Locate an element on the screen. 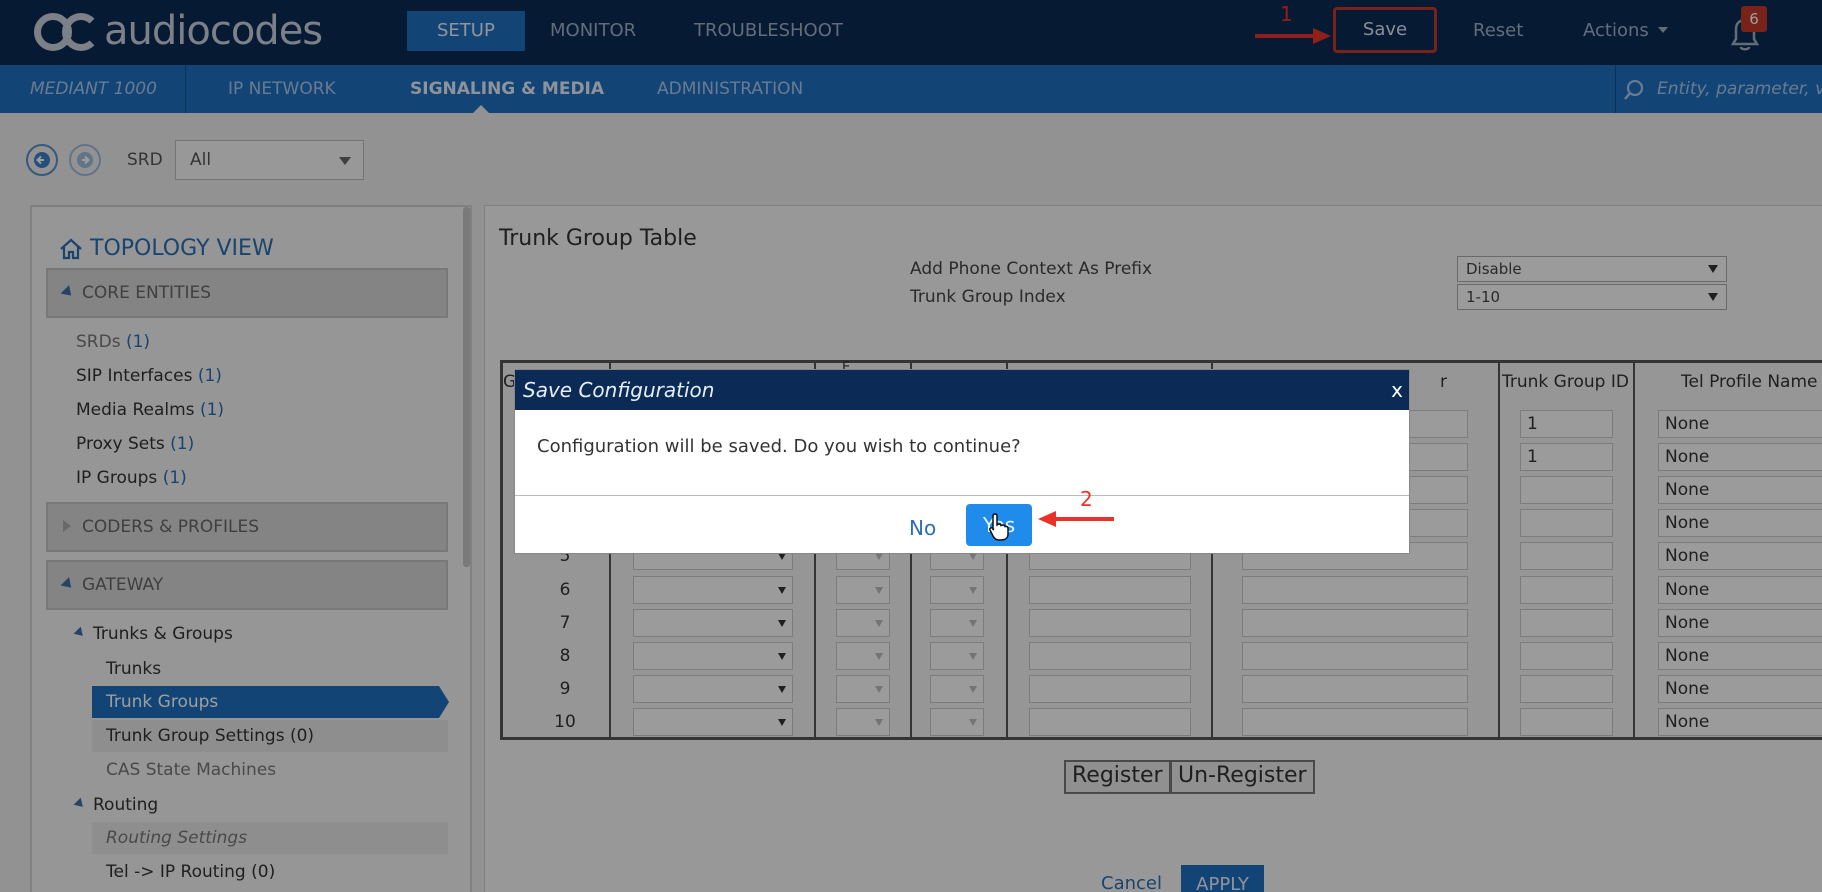  annotation-step-2: 2 is located at coordinates (1086, 499).